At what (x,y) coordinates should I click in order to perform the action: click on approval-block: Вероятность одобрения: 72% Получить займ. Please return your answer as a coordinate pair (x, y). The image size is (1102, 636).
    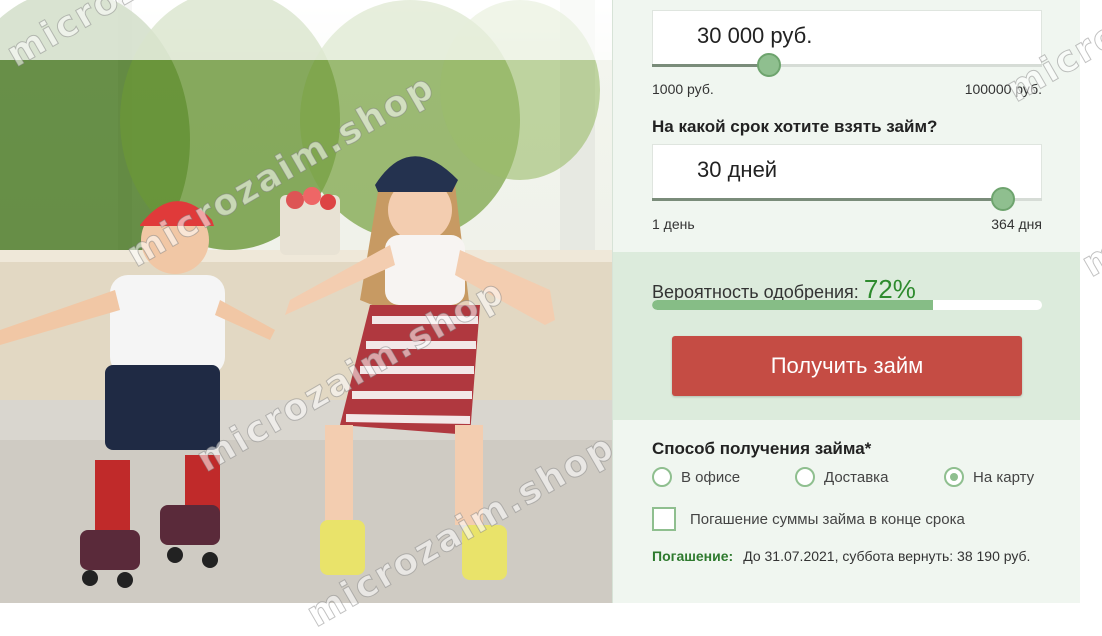
    Looking at the image, I should click on (847, 336).